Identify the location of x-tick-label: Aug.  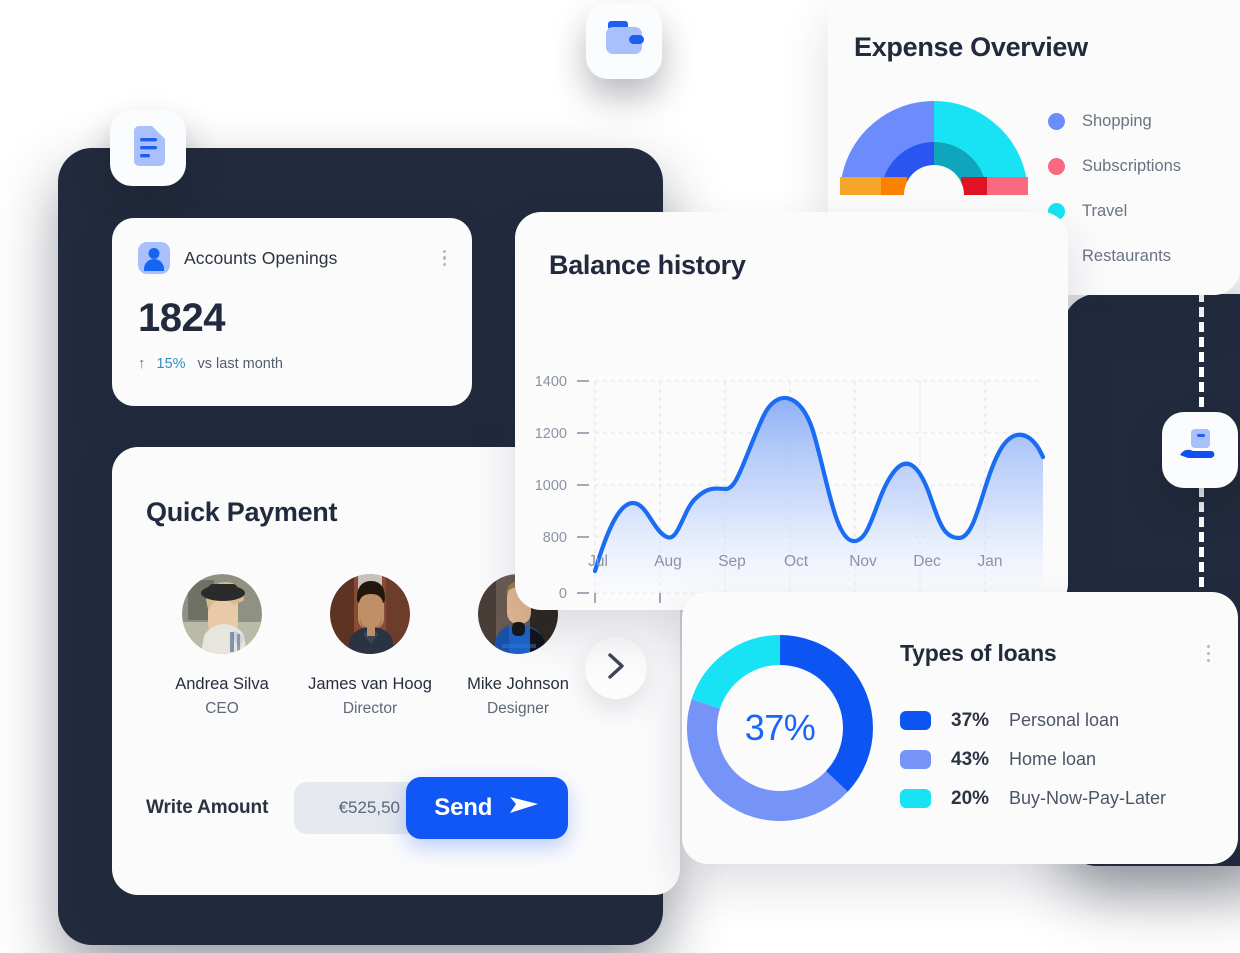
(668, 561).